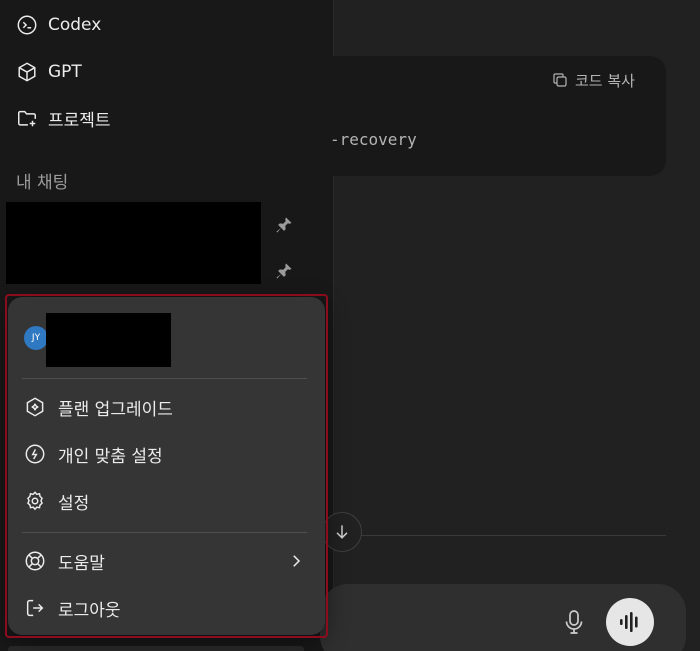 This screenshot has width=700, height=651. I want to click on dictate-button, so click(574, 622).